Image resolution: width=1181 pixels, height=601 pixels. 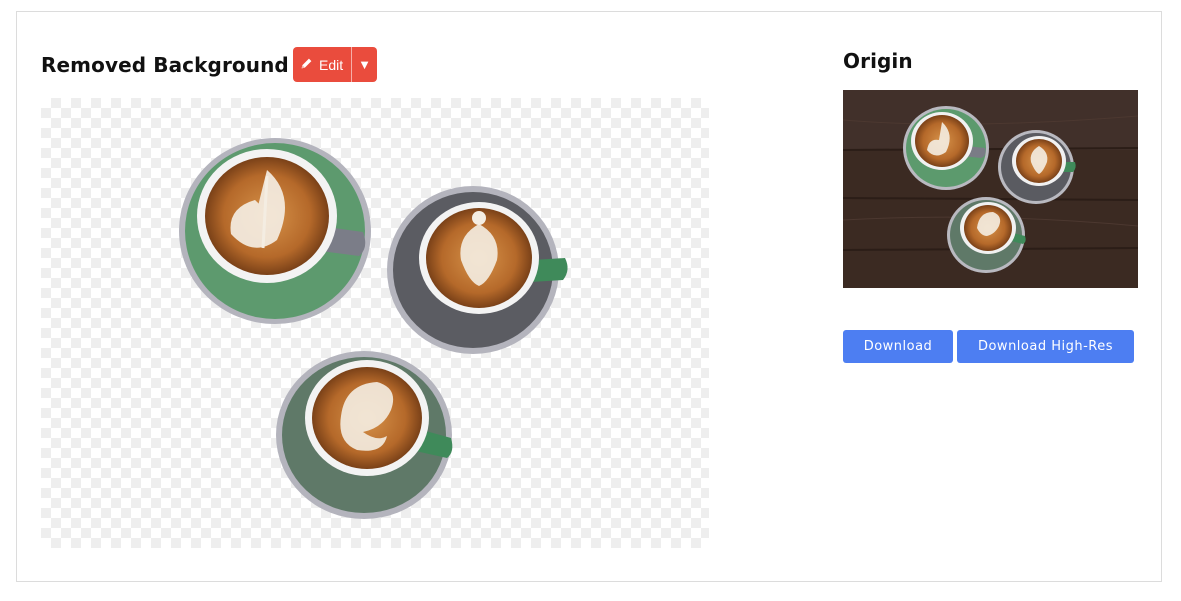 What do you see at coordinates (1045, 346) in the screenshot?
I see `download-high-res-button: Download High-Res` at bounding box center [1045, 346].